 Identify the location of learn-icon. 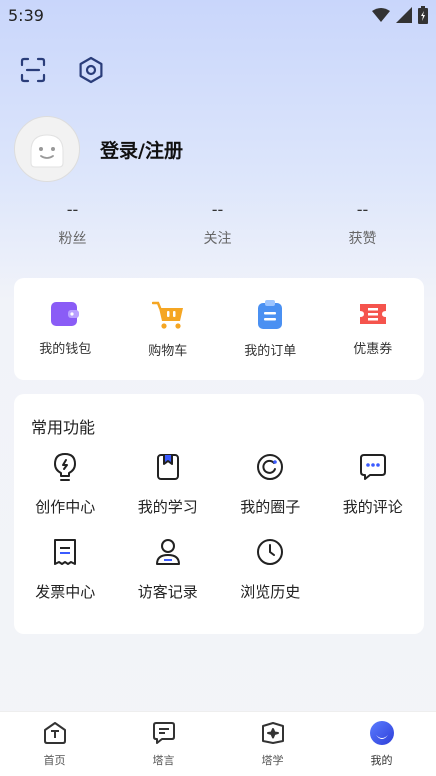
(272, 733).